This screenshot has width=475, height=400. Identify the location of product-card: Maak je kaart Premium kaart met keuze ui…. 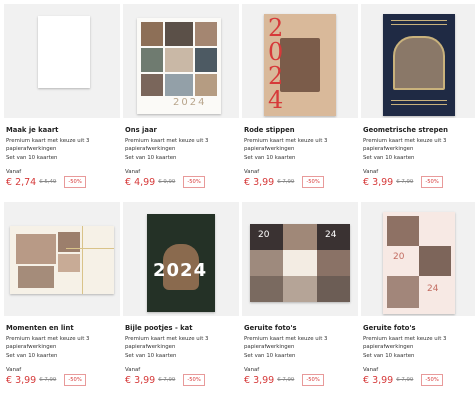
(62, 96).